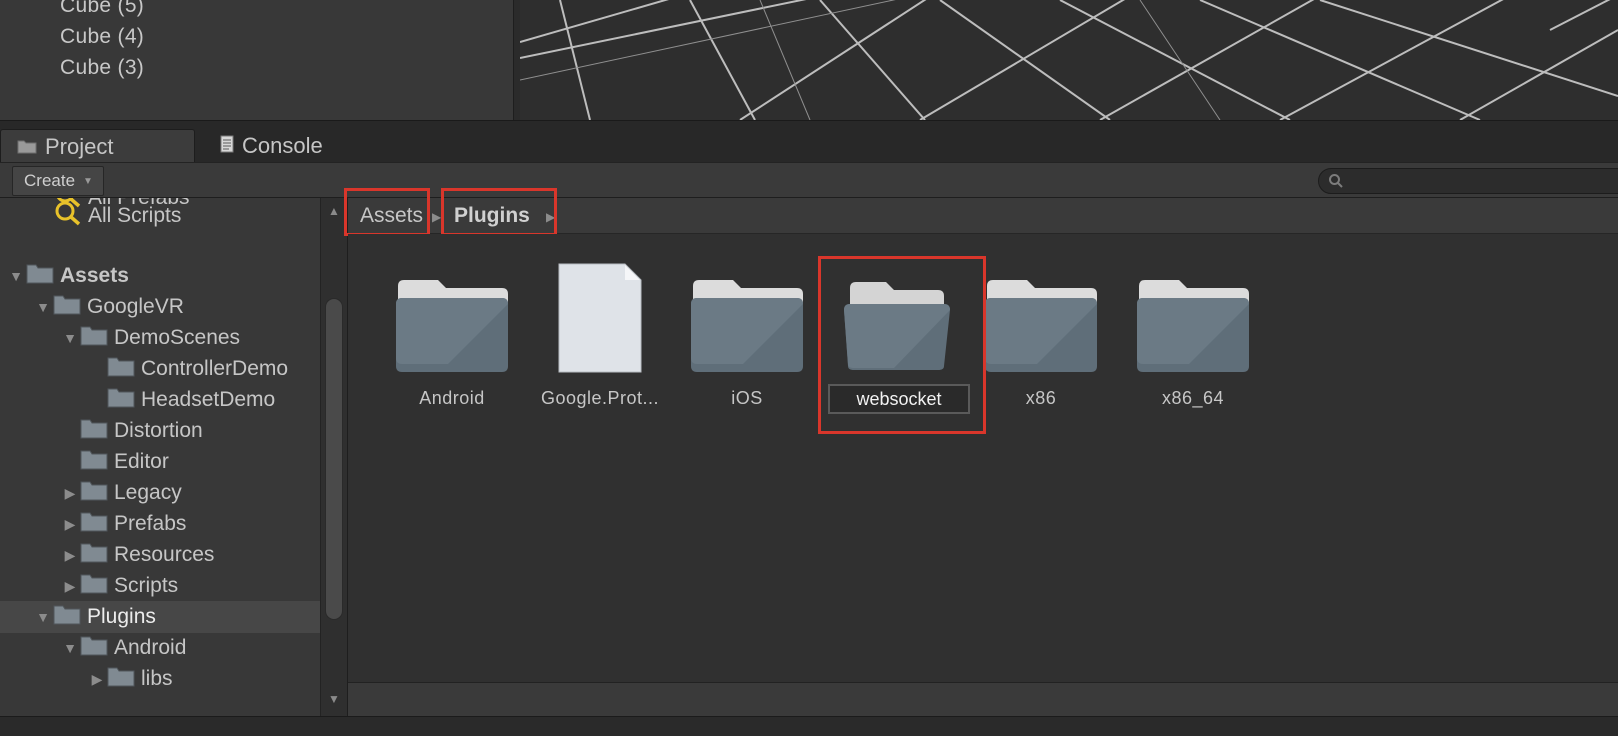 This screenshot has width=1618, height=736. Describe the element at coordinates (809, 180) in the screenshot. I see `project-toolbar: Create ▼` at that location.